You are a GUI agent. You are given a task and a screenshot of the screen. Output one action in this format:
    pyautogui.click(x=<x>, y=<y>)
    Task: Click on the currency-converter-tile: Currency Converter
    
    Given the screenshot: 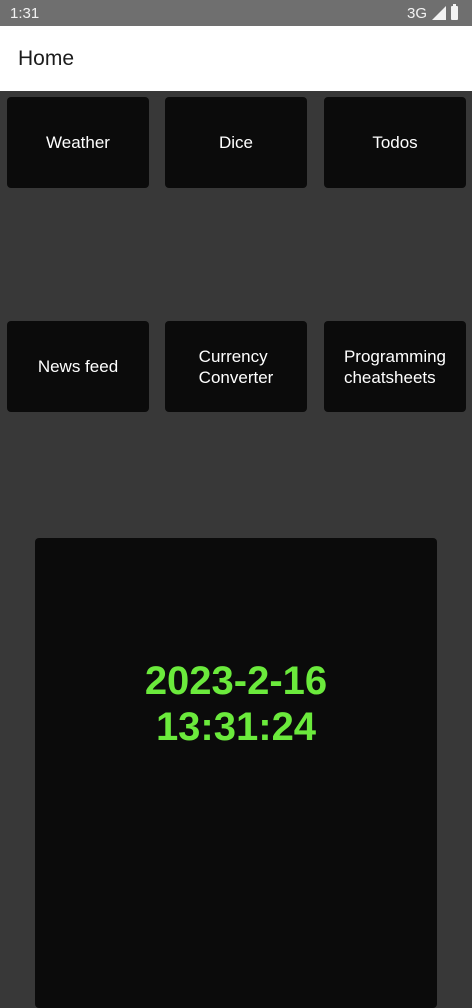 What is the action you would take?
    pyautogui.click(x=236, y=366)
    